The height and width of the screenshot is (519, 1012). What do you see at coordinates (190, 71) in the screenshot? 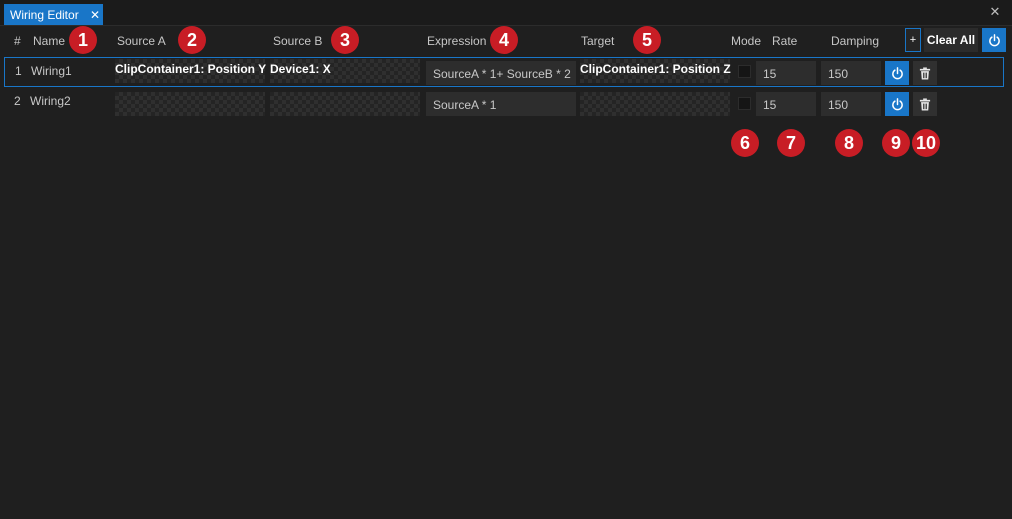
I see `source-a-field: ClipContainer1: Position Y` at bounding box center [190, 71].